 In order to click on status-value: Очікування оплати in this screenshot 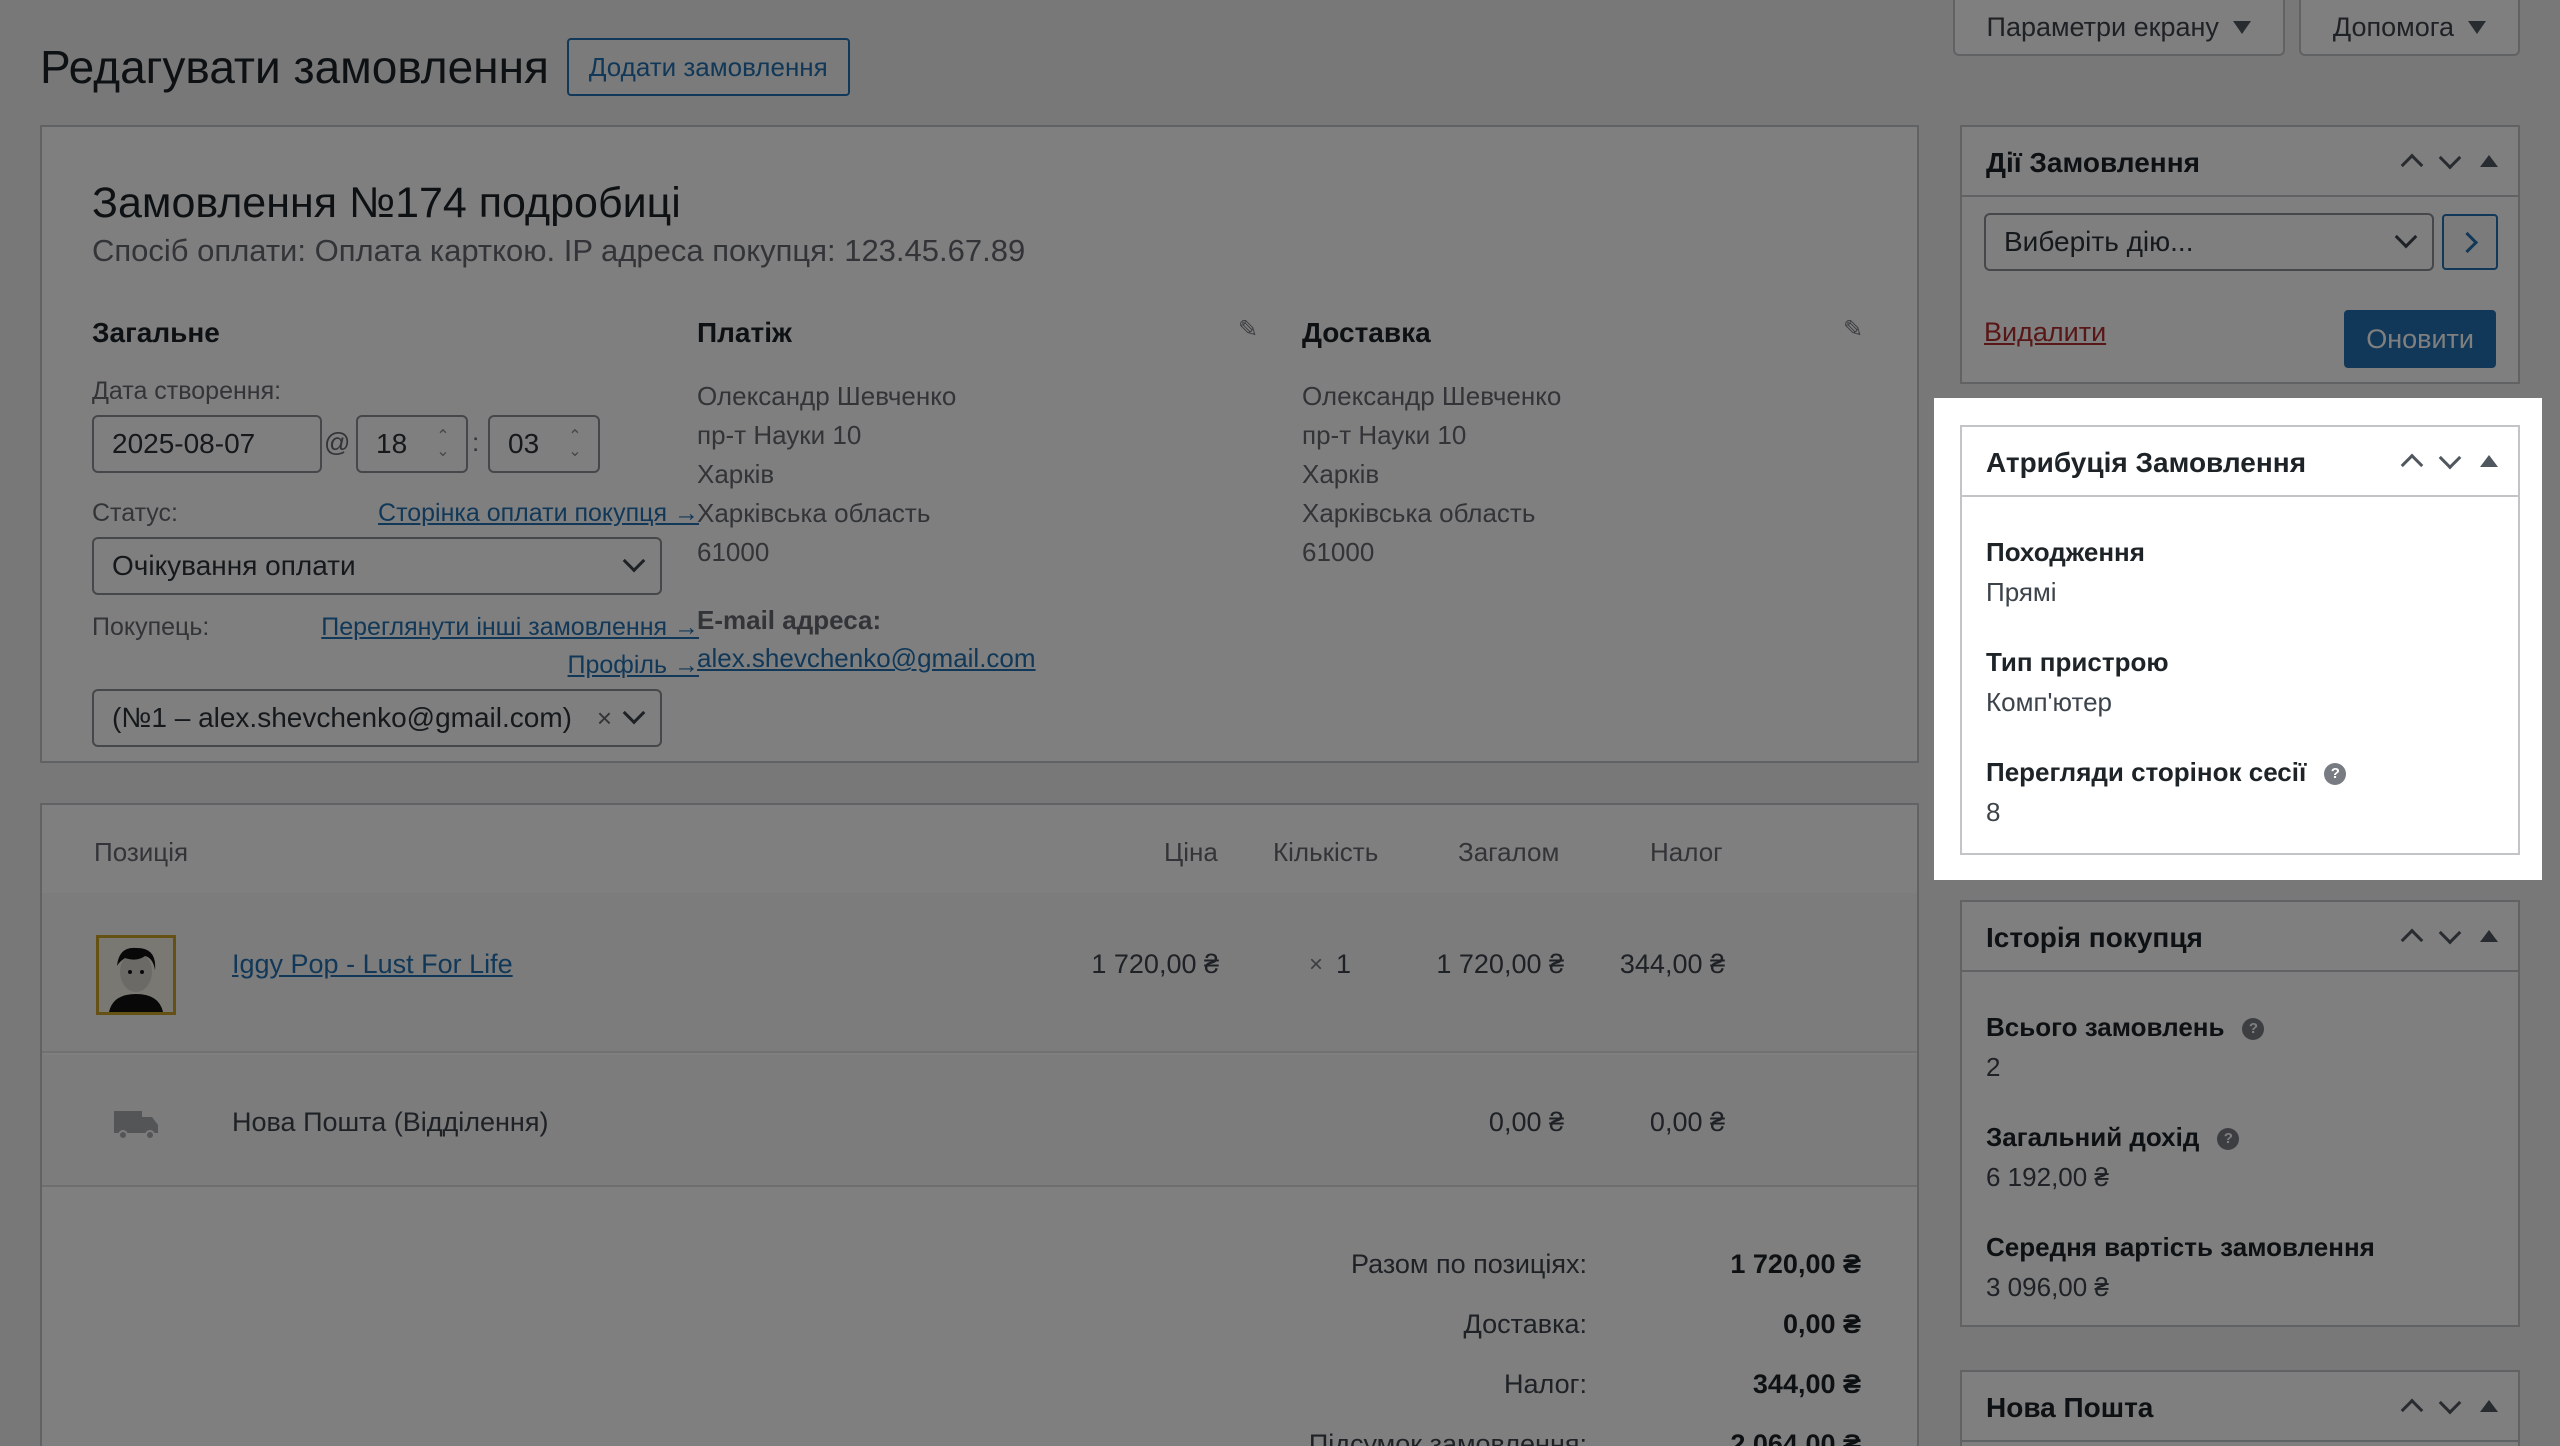, I will do `click(234, 565)`.